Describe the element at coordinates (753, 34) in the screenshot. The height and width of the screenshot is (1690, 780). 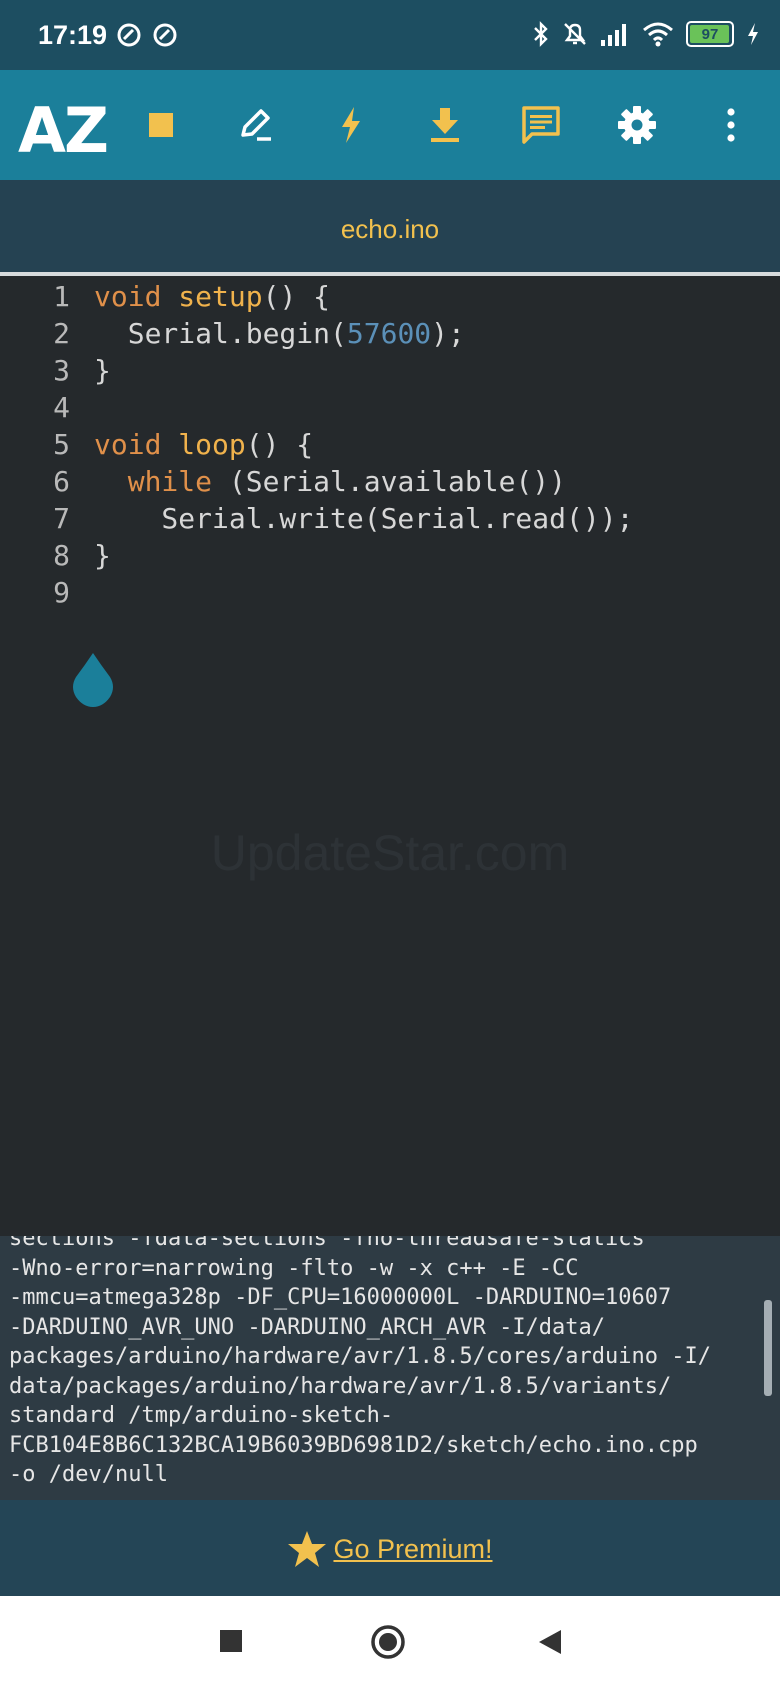
I see `charging-icon` at that location.